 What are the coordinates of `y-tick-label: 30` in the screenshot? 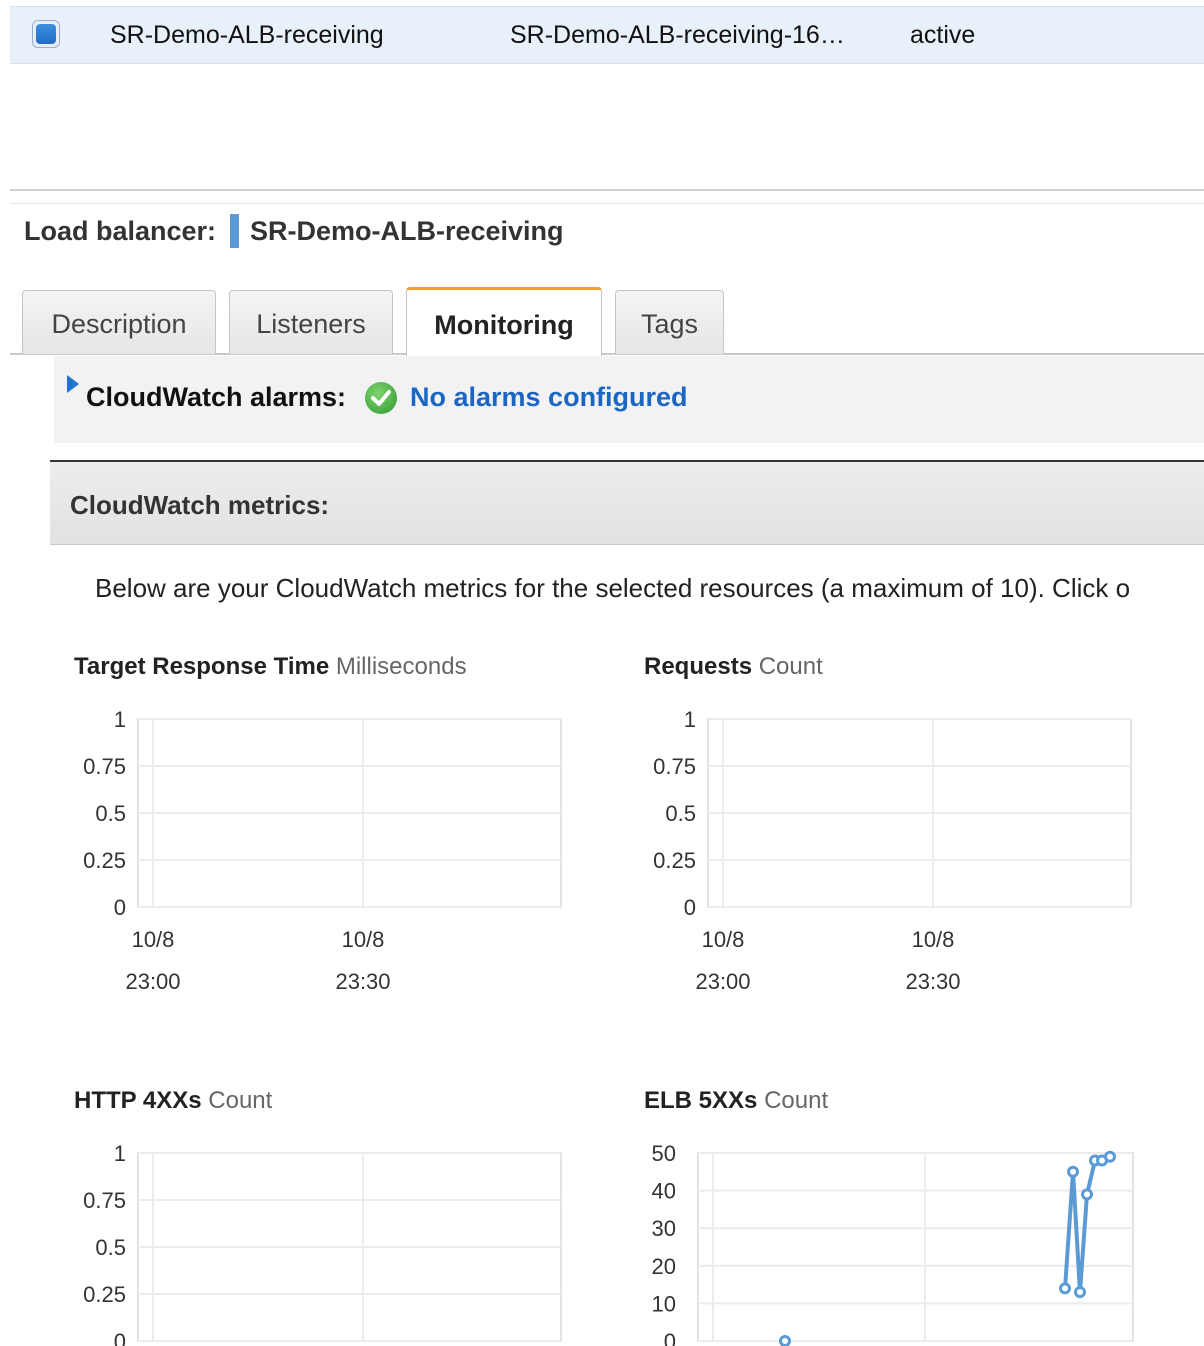 It's located at (664, 1228).